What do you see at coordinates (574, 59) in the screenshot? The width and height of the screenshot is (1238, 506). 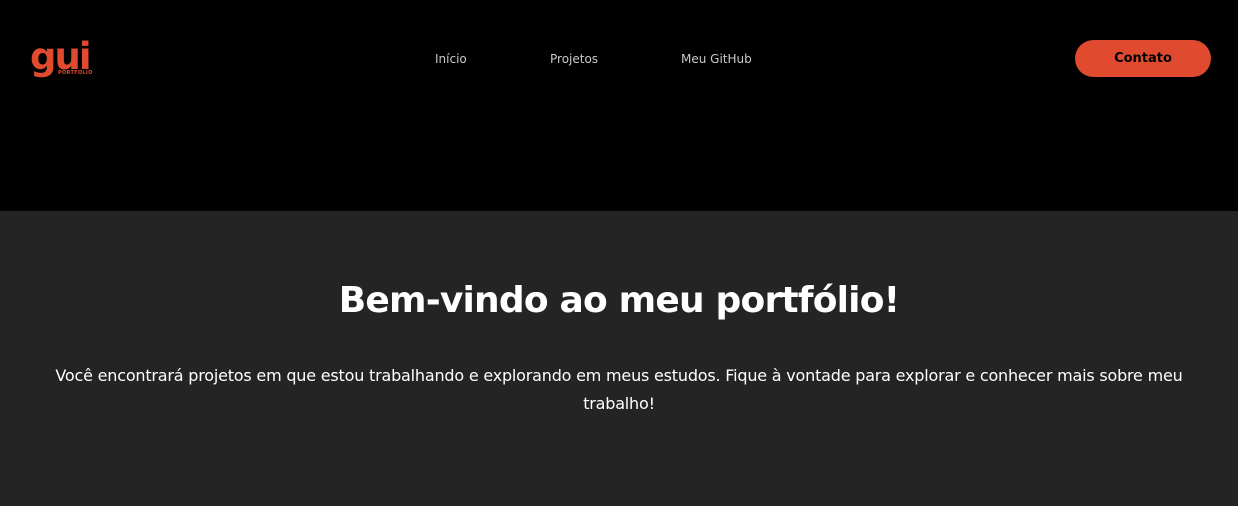 I see `nav-link-projetos: Projetos` at bounding box center [574, 59].